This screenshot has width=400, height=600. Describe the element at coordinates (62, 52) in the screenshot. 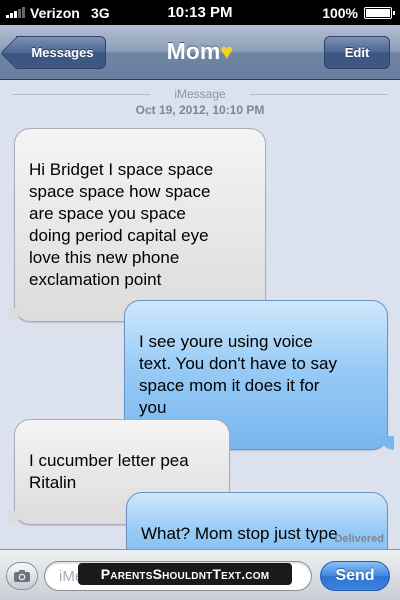

I see `back-button-label: Messages` at that location.